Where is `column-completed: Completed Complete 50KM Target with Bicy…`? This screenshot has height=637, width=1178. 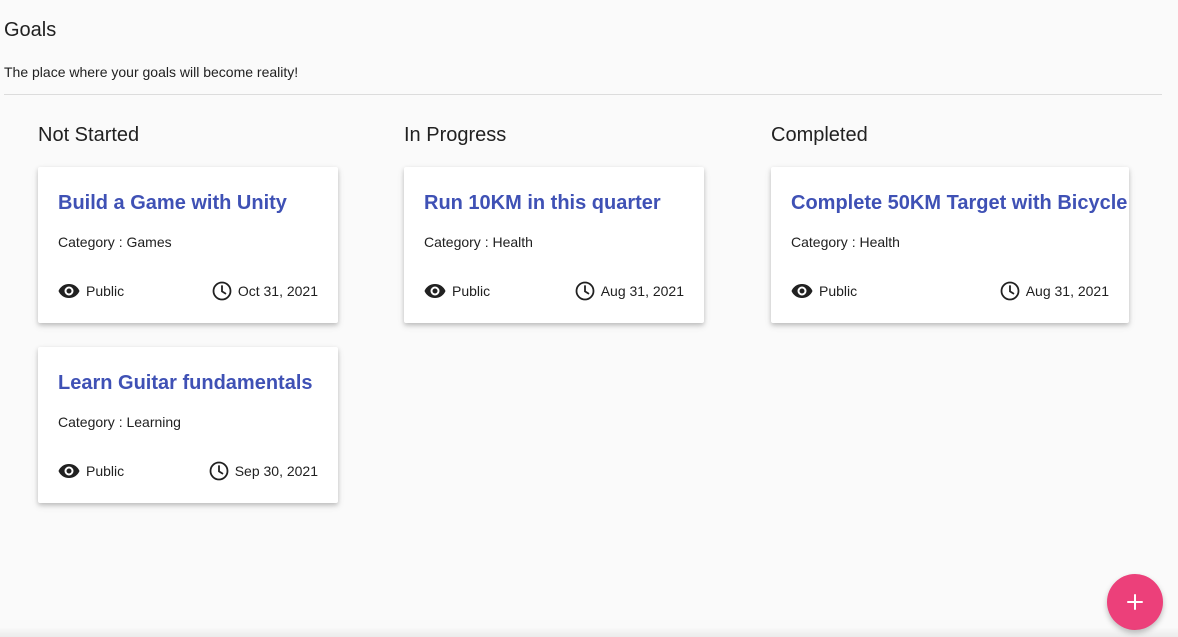 column-completed: Completed Complete 50KM Target with Bicy… is located at coordinates (950, 234).